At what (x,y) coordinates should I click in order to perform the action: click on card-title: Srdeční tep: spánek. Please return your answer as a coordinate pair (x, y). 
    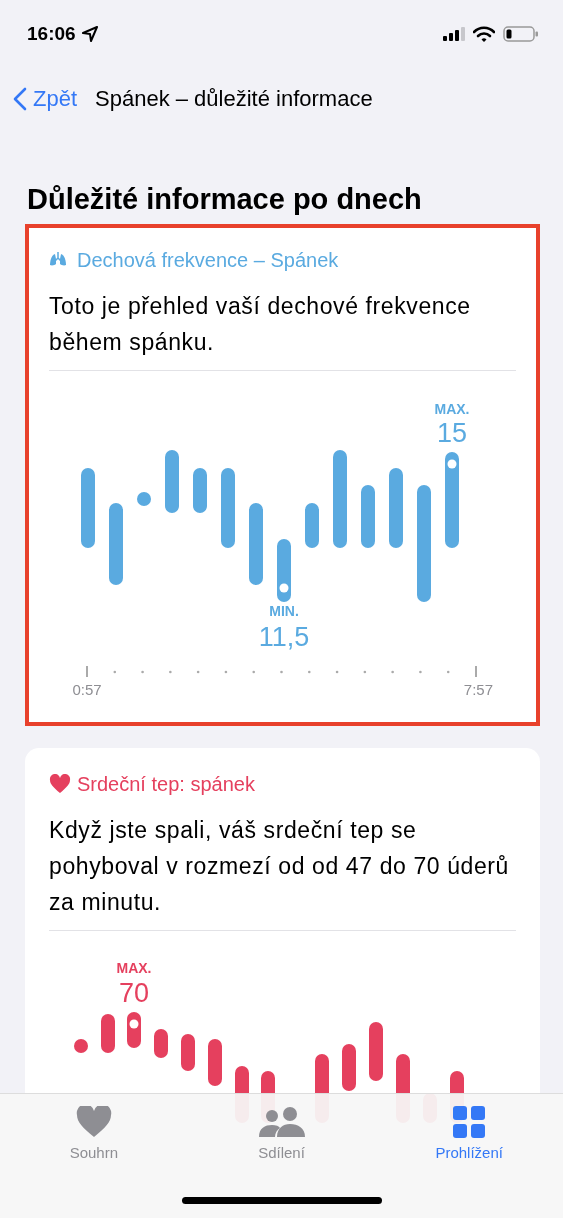
    Looking at the image, I should click on (166, 784).